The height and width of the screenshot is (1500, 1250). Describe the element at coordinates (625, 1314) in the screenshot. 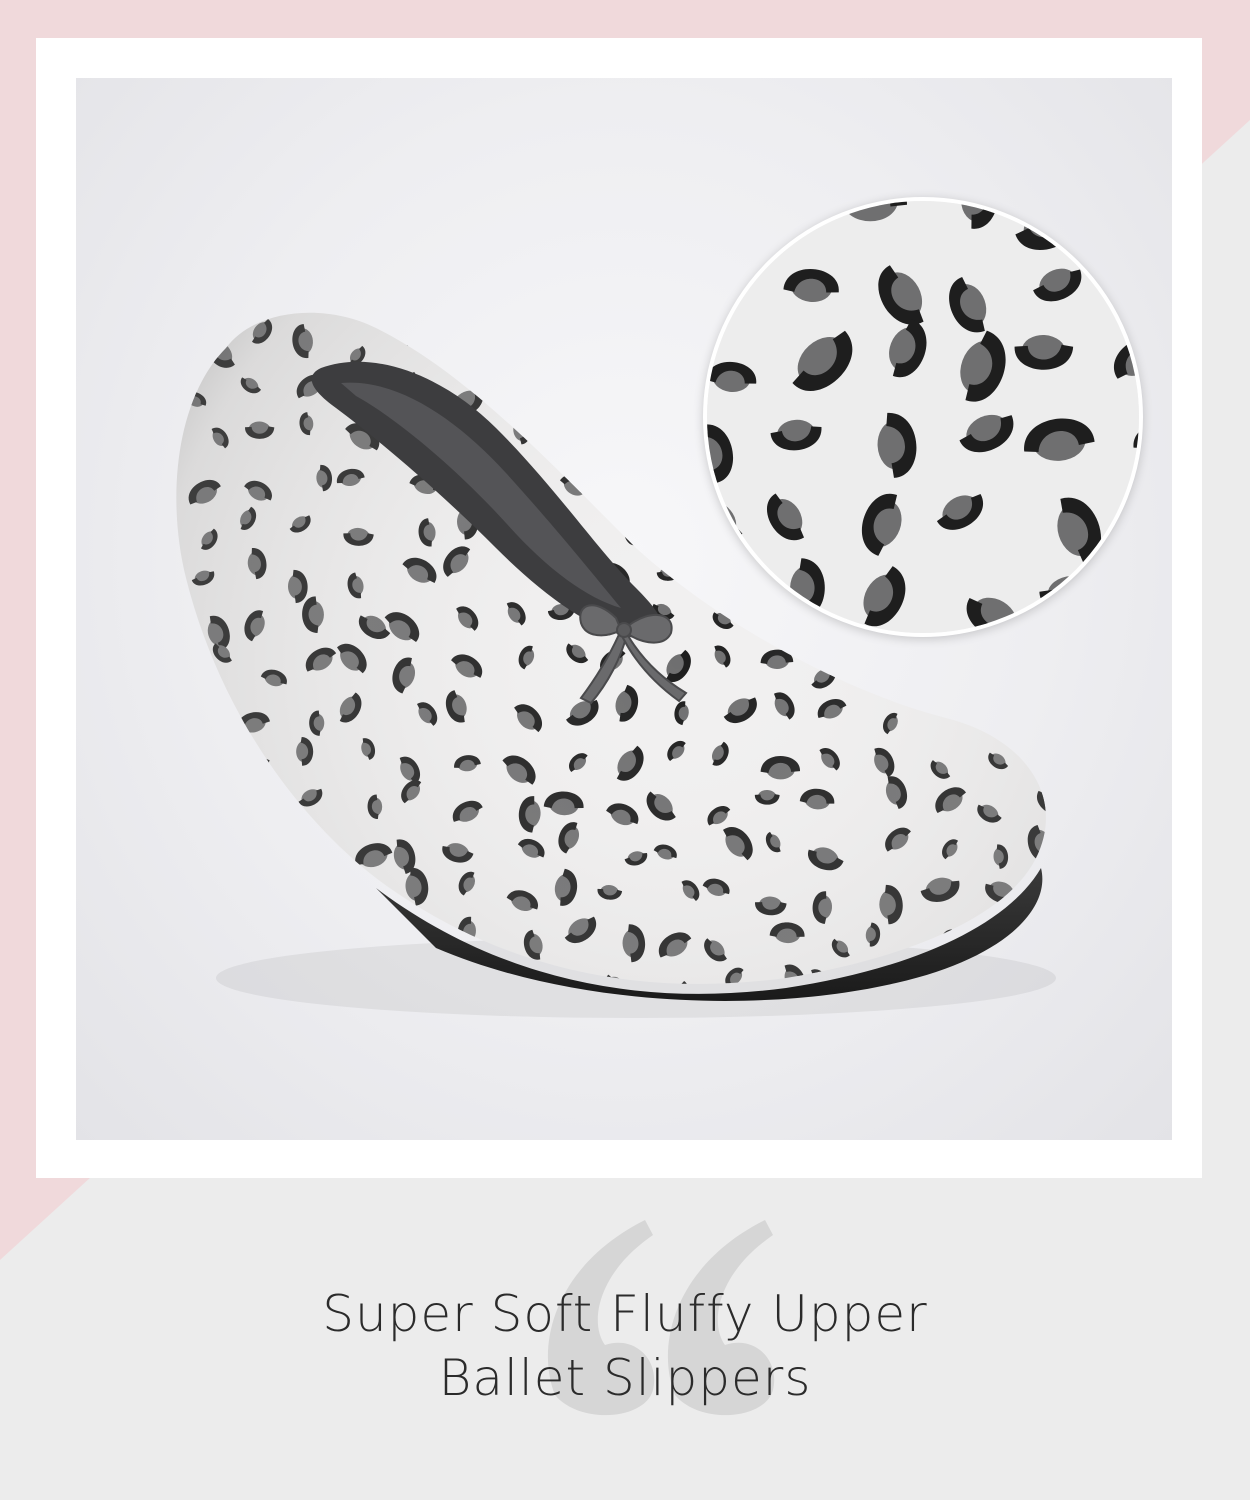

I see `caption-line-1: Super Soft Fluffy Upper` at that location.